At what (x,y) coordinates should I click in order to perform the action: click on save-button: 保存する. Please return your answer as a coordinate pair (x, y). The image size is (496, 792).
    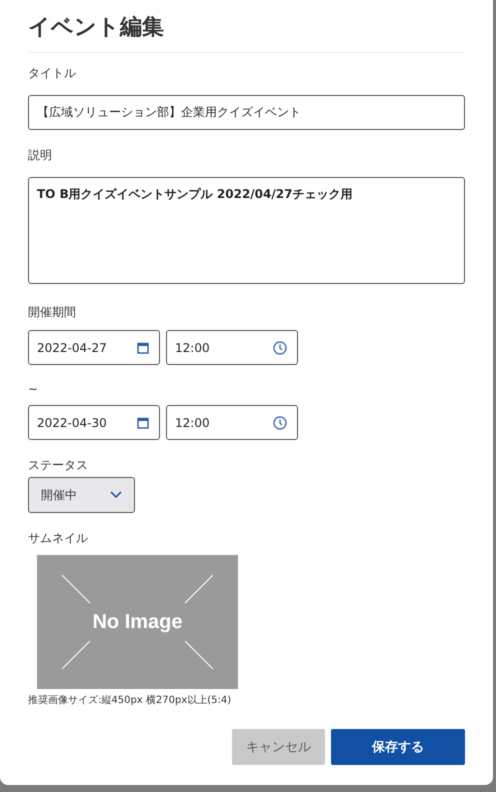
    Looking at the image, I should click on (398, 747).